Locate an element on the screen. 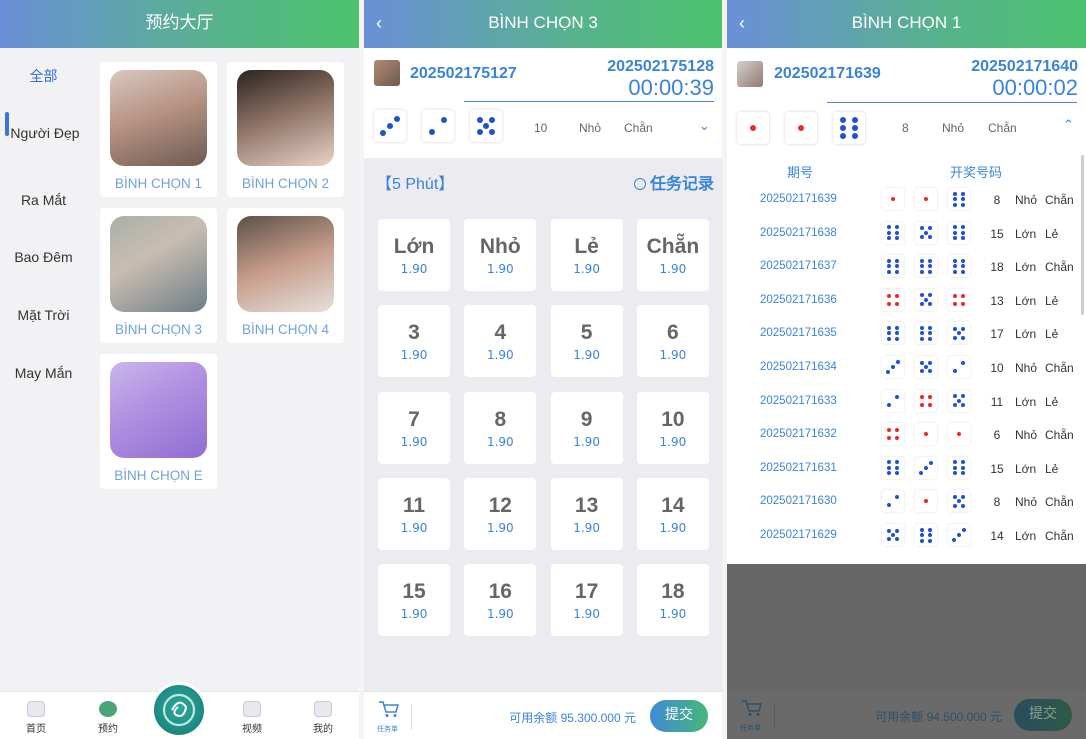  history-sum: 17 is located at coordinates (997, 334).